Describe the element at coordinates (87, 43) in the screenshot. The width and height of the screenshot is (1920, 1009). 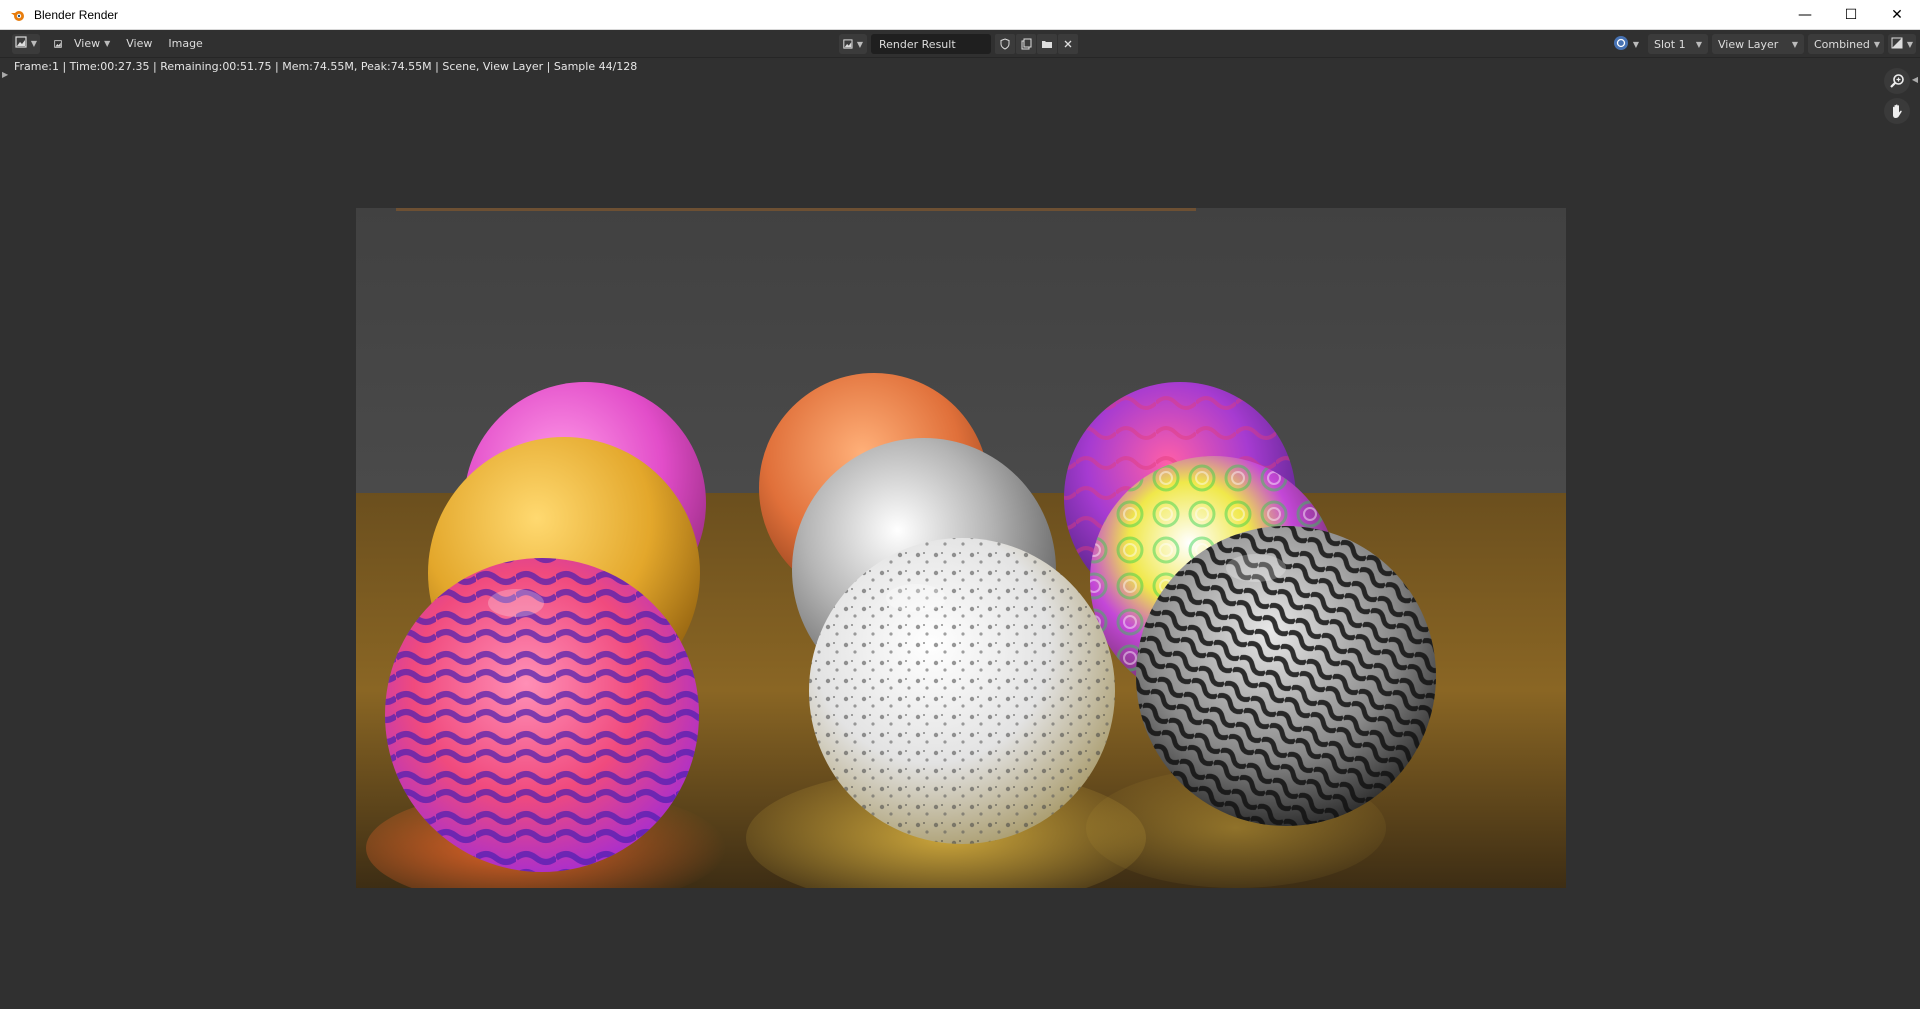
I see `view-mode-label: View` at that location.